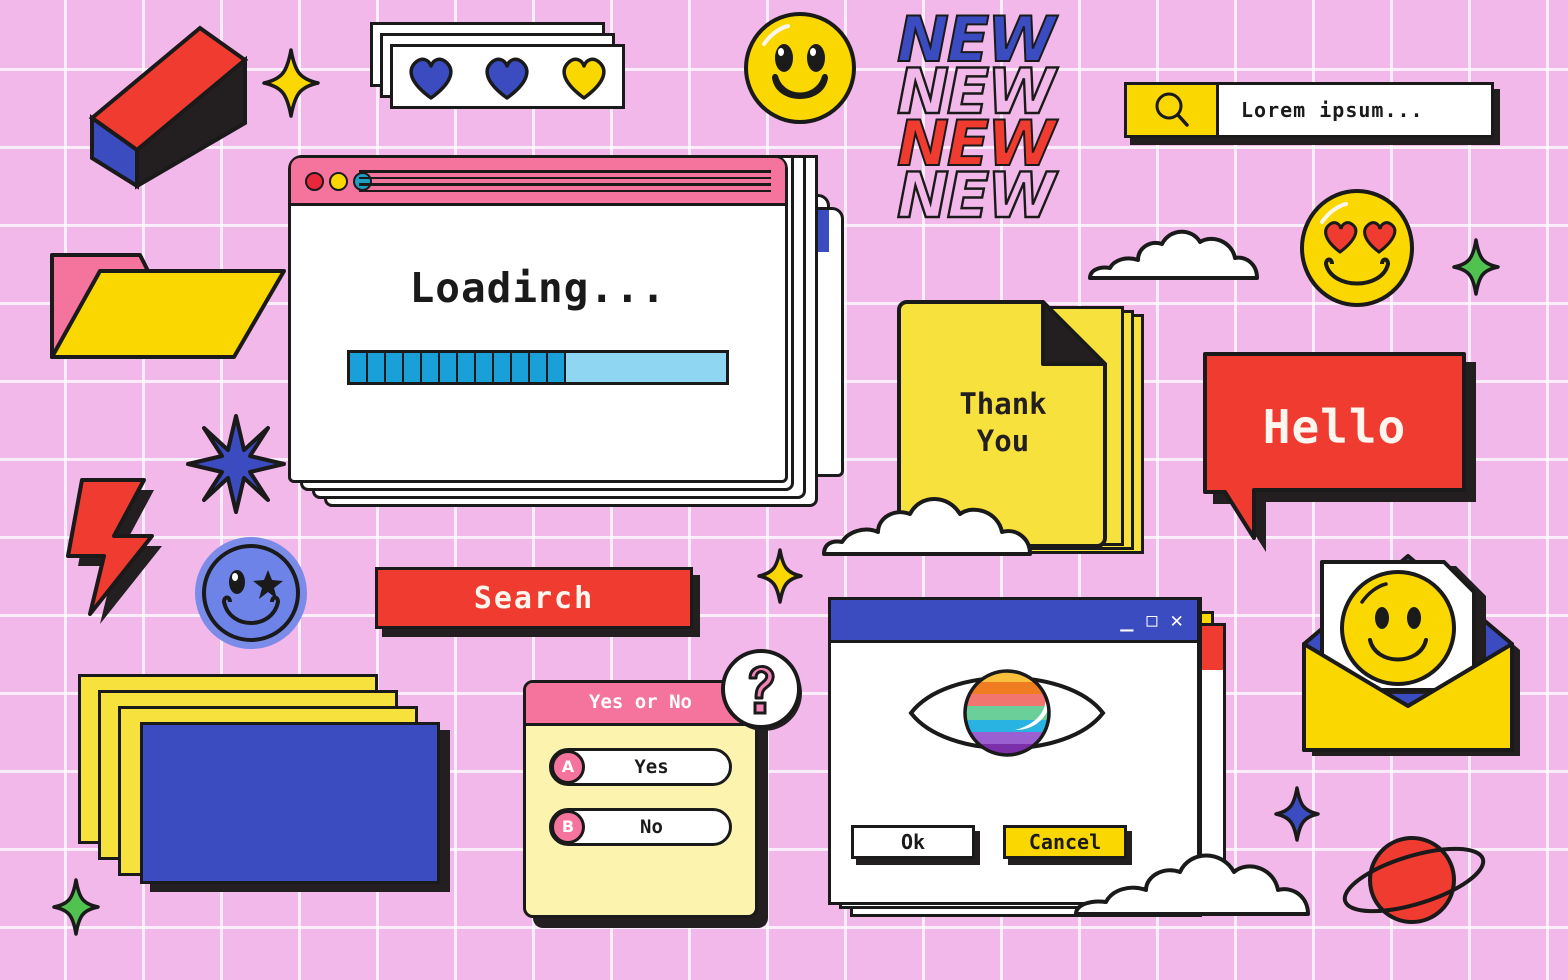 The image size is (1568, 980). I want to click on new-word-4: NEW, so click(976, 196).